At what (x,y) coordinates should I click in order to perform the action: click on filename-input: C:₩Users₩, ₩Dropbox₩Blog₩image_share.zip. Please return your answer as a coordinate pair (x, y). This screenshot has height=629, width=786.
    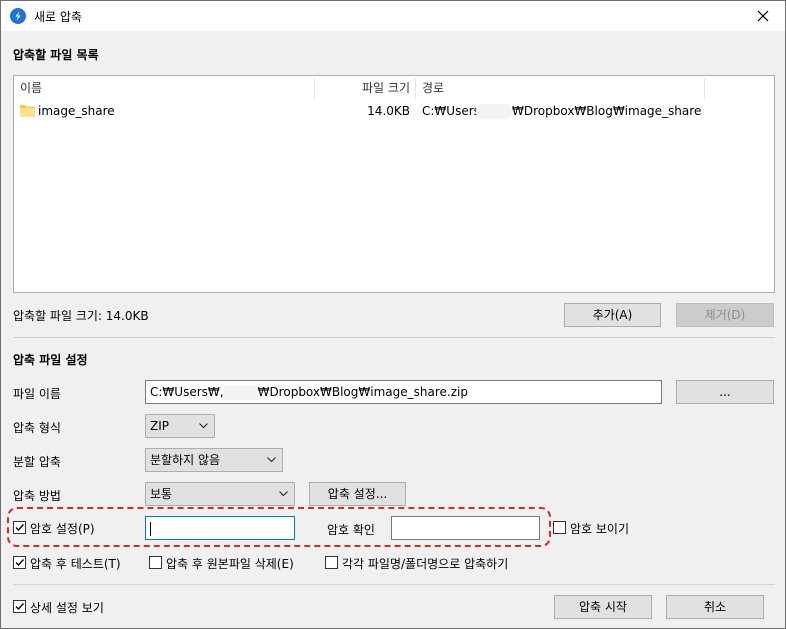
    Looking at the image, I should click on (403, 392).